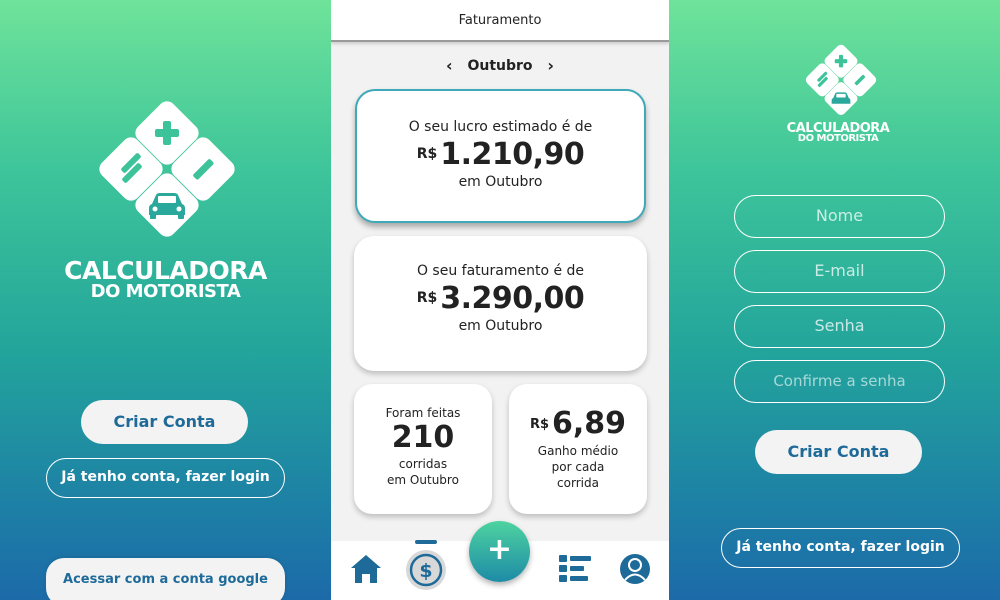 This screenshot has width=1000, height=600. I want to click on rides-line1: corridas, so click(423, 464).